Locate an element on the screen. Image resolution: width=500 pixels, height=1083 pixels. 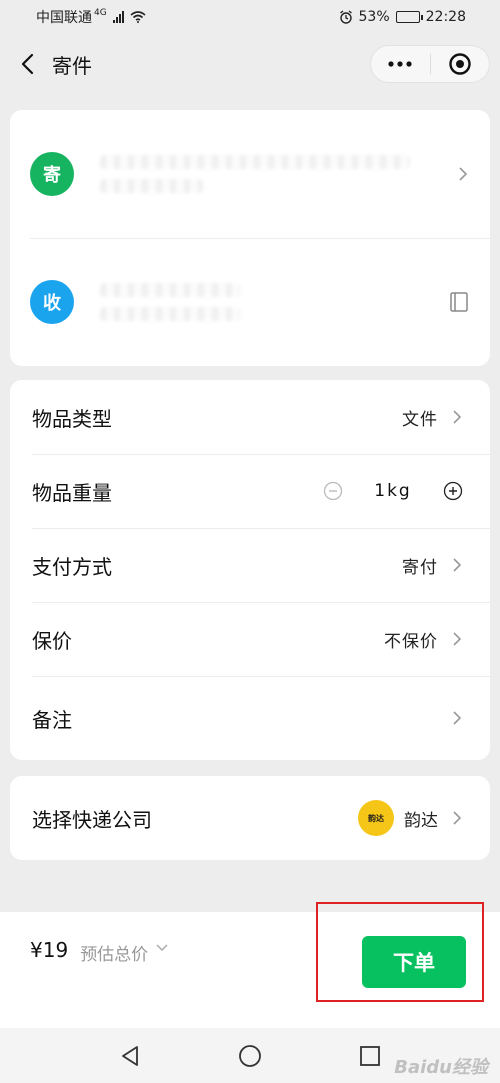
system-nav-bar is located at coordinates (250, 1055).